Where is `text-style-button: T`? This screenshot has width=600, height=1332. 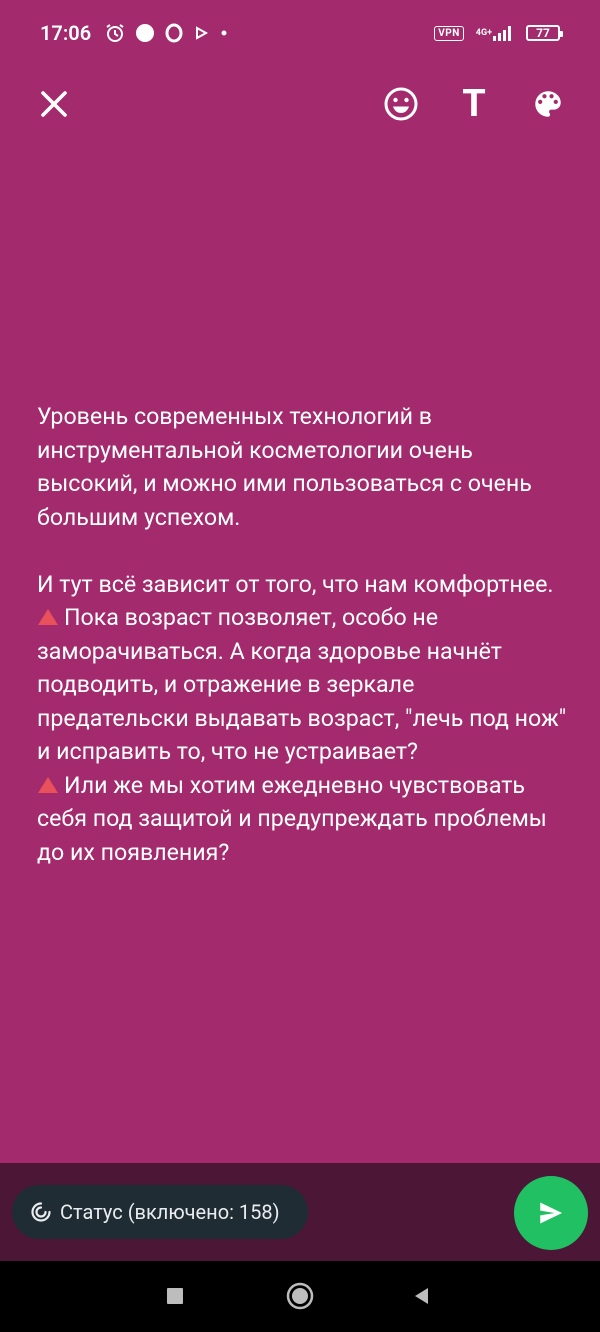
text-style-button: T is located at coordinates (474, 104).